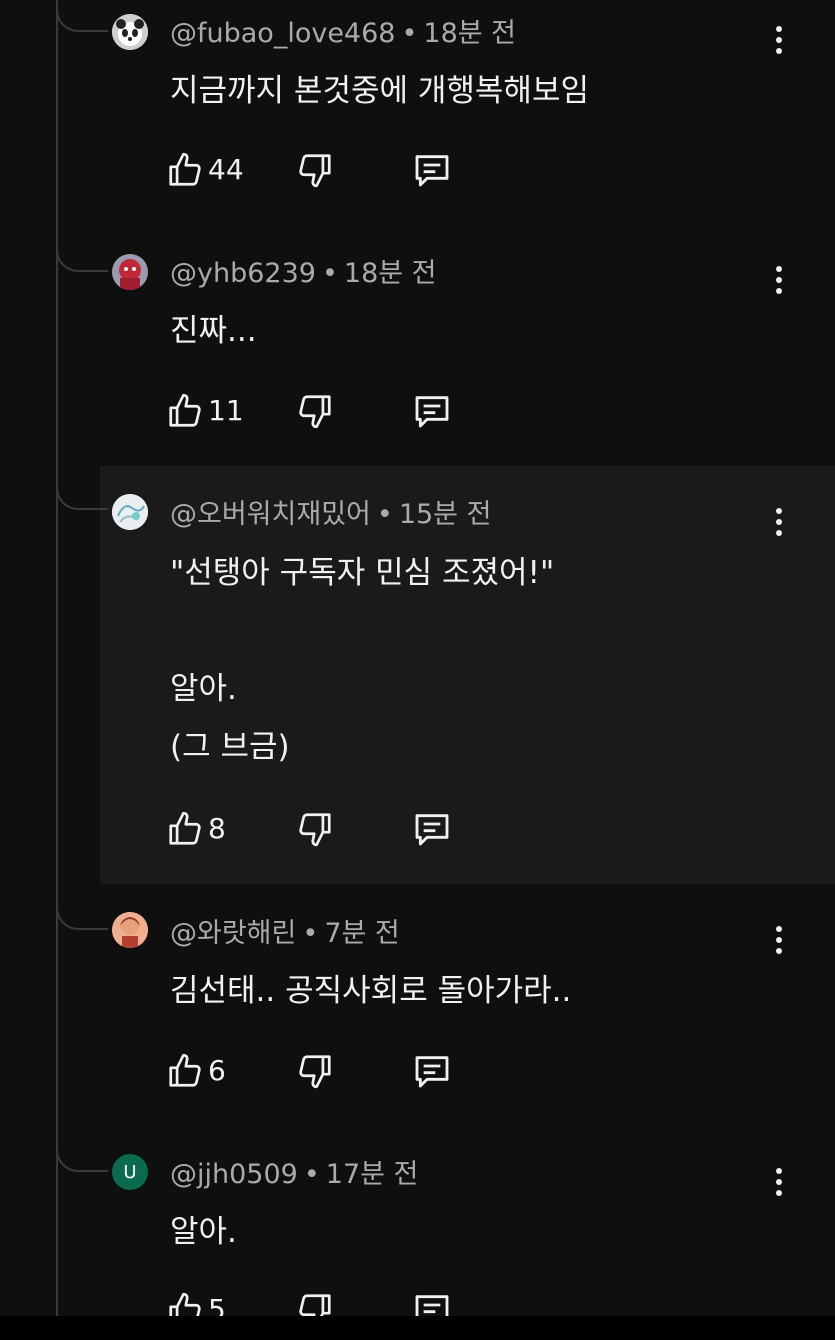 The height and width of the screenshot is (1340, 835). I want to click on like-button: 8, so click(196, 829).